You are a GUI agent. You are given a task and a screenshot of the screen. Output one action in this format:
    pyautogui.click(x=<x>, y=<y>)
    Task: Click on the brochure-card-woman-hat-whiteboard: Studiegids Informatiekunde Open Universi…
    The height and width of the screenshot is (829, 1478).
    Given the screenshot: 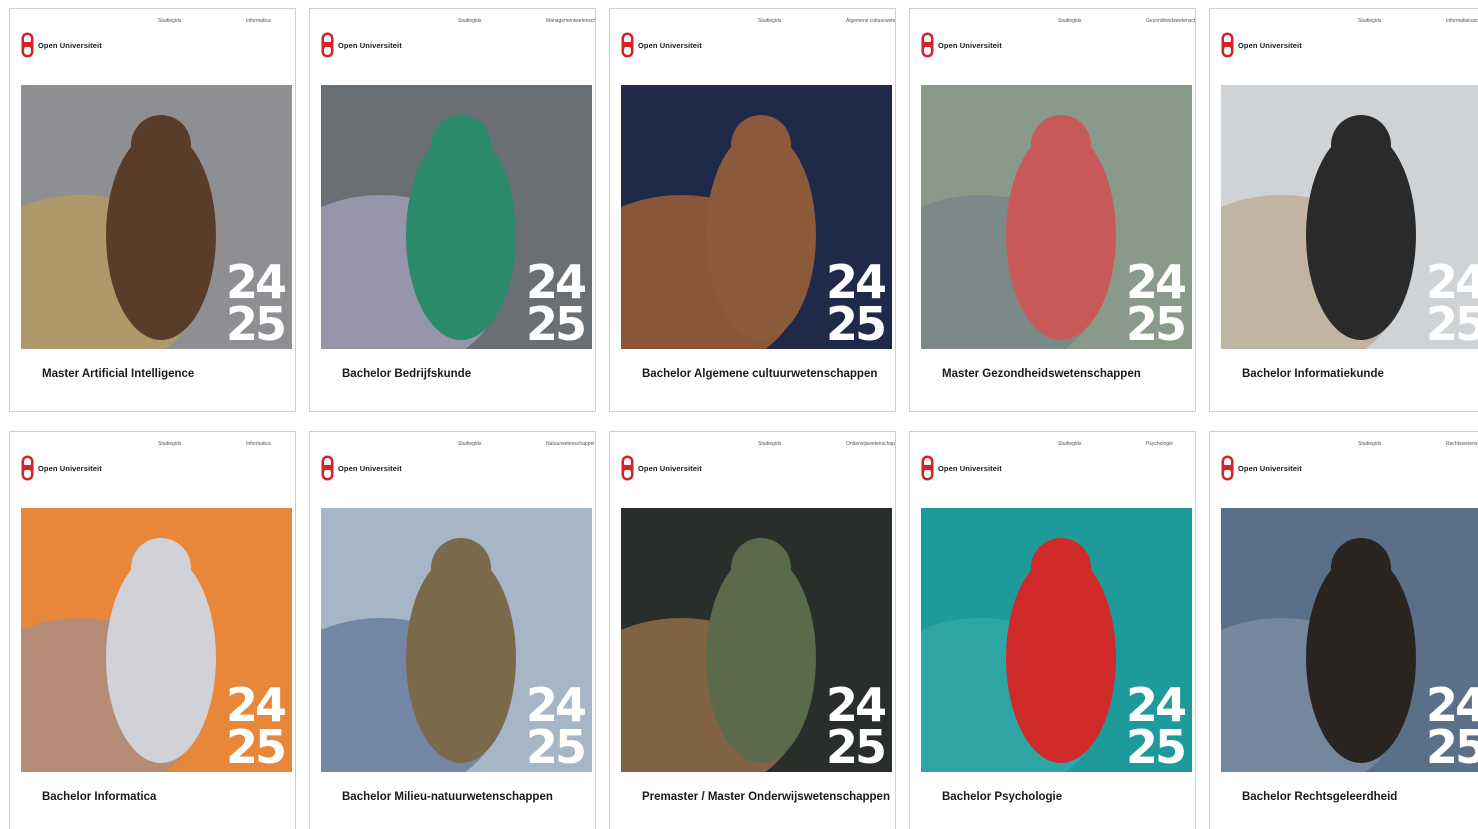 What is the action you would take?
    pyautogui.click(x=1343, y=210)
    